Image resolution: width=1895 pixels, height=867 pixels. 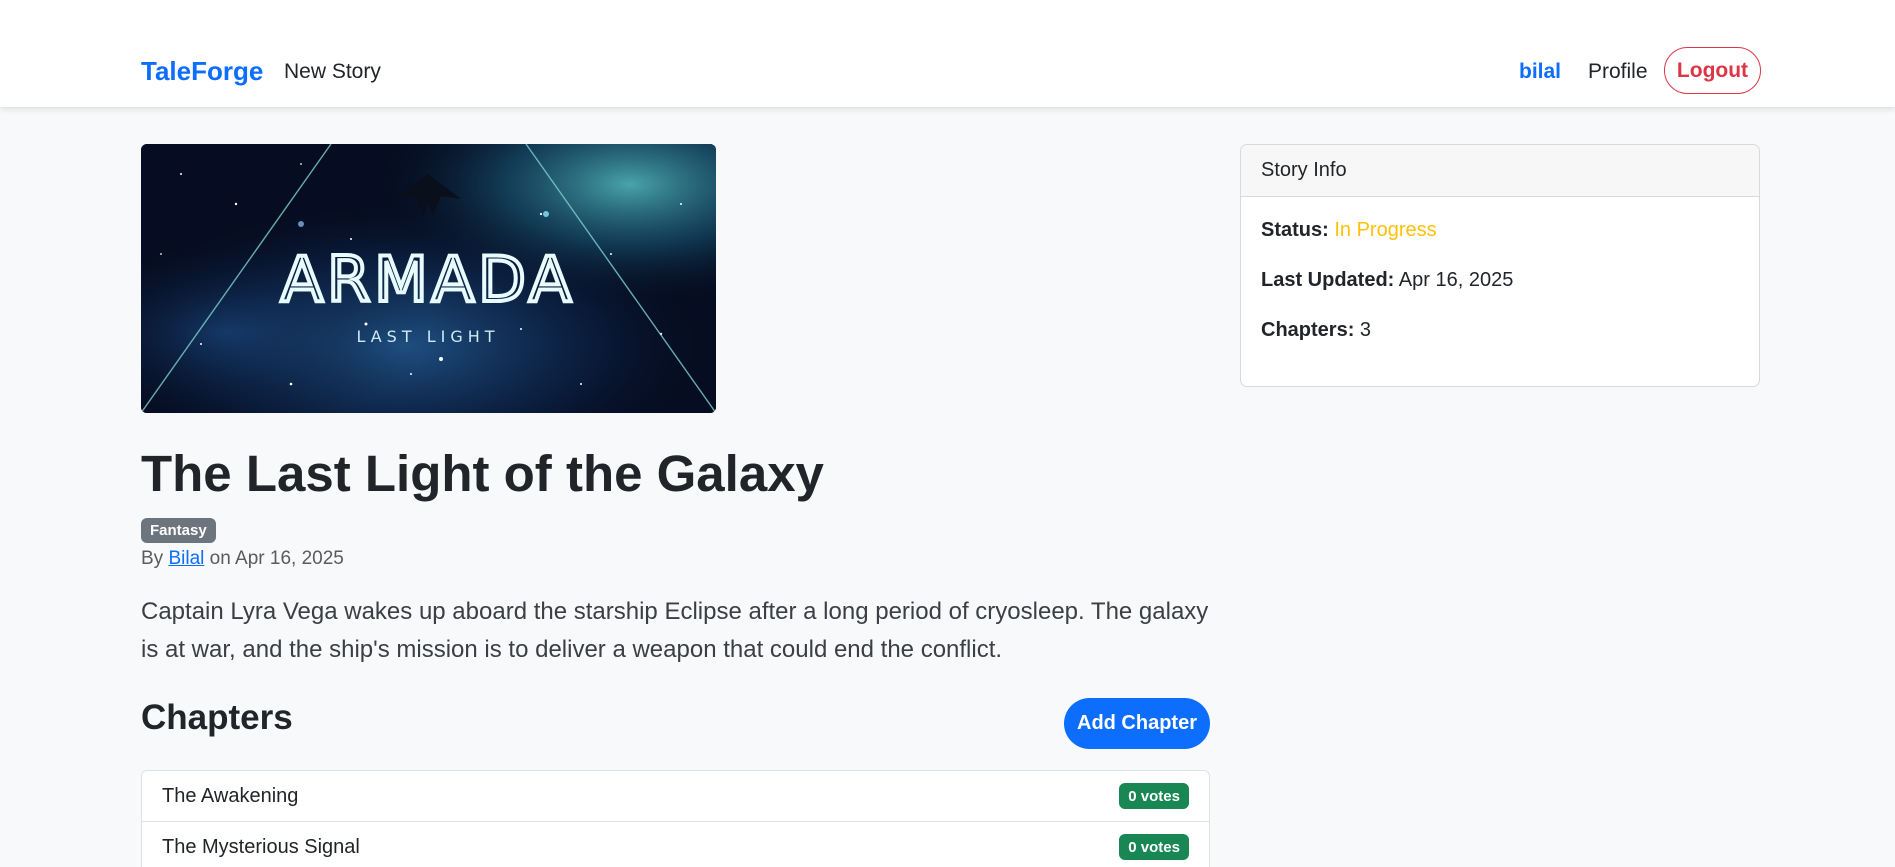 What do you see at coordinates (427, 336) in the screenshot?
I see `cover-subtitle-text: LAST LIGHT` at bounding box center [427, 336].